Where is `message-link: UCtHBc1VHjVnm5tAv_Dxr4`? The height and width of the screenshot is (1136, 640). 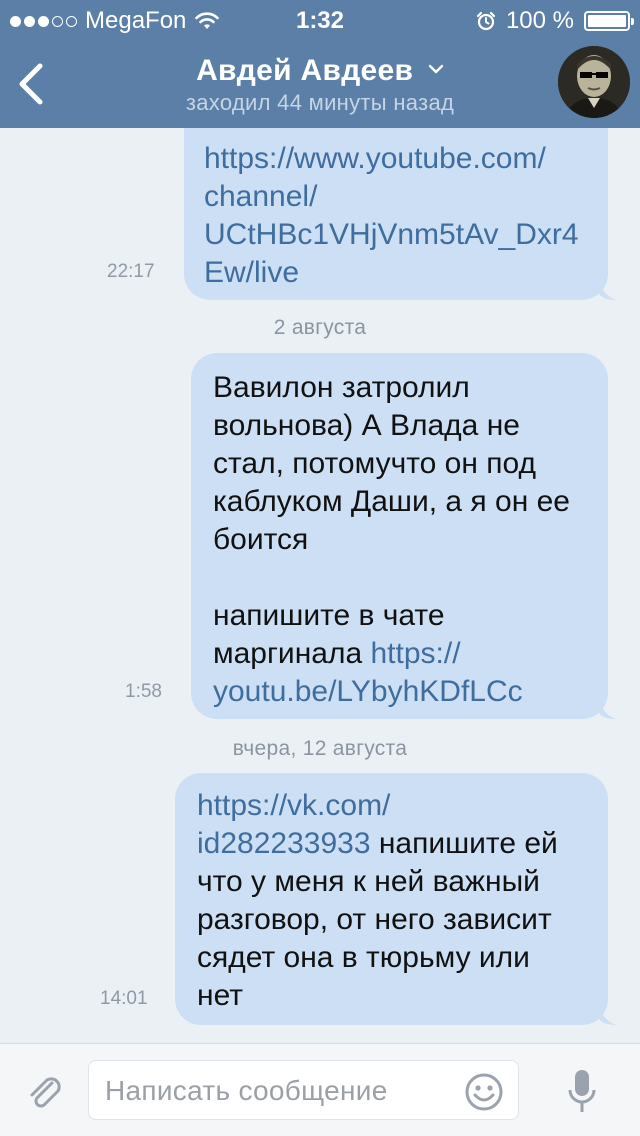 message-link: UCtHBc1VHjVnm5tAv_Dxr4 is located at coordinates (391, 234).